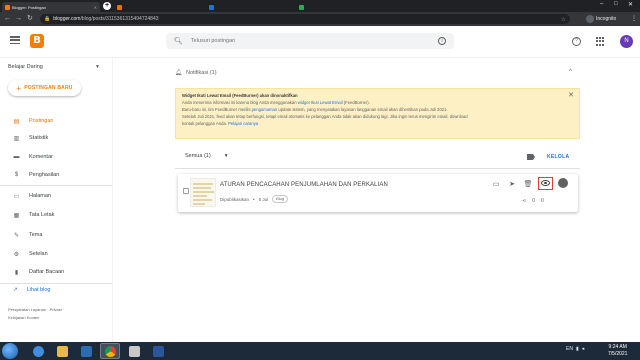 The width and height of the screenshot is (640, 360). What do you see at coordinates (10, 351) in the screenshot?
I see `start-button` at bounding box center [10, 351].